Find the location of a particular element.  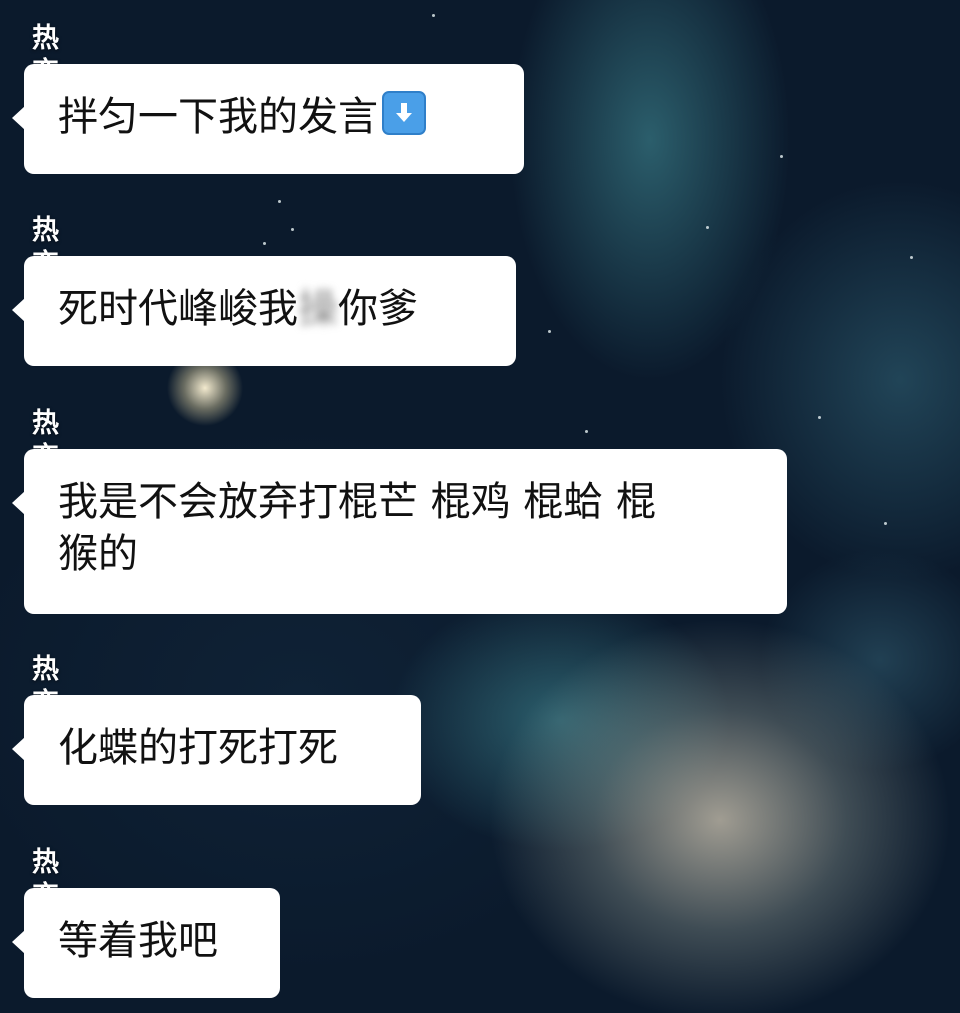

message-text: 化蝶的打死打死 is located at coordinates (198, 748).